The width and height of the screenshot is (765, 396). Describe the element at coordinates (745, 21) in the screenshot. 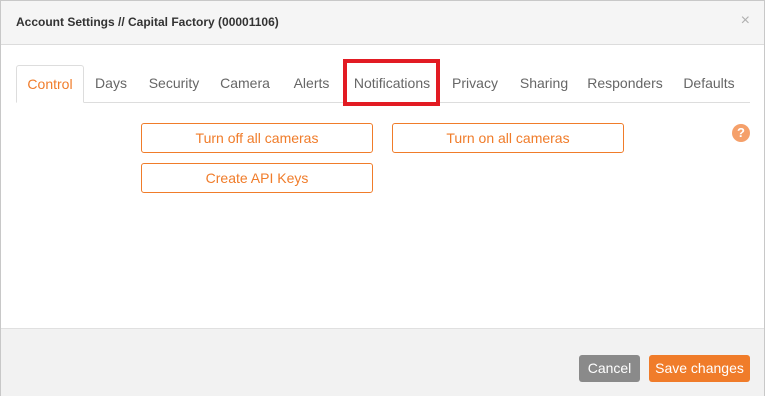

I see `close-icon: ×` at that location.